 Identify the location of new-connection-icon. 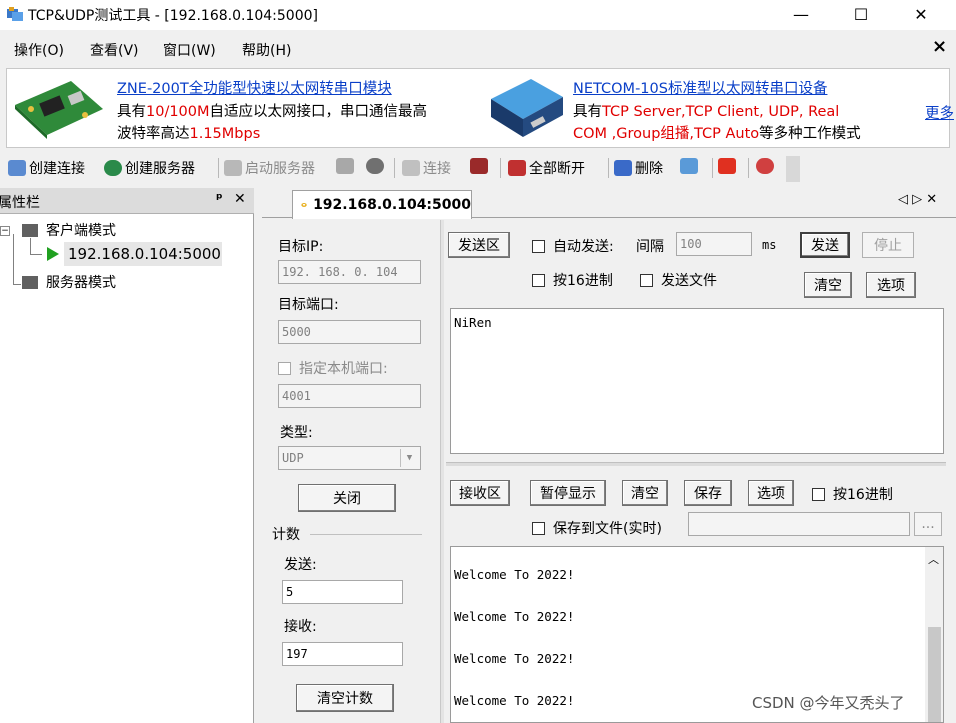
(17, 168).